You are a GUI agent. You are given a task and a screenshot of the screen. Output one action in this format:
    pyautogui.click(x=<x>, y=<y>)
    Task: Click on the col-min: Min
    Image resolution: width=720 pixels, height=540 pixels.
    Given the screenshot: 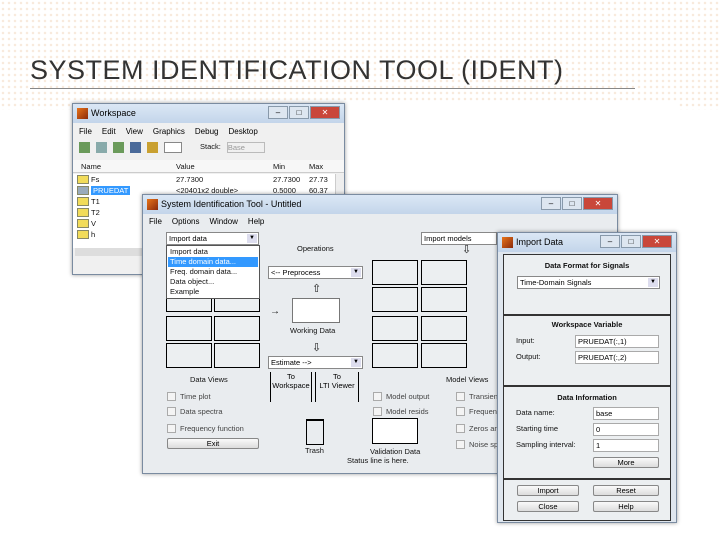 What is the action you would take?
    pyautogui.click(x=279, y=166)
    